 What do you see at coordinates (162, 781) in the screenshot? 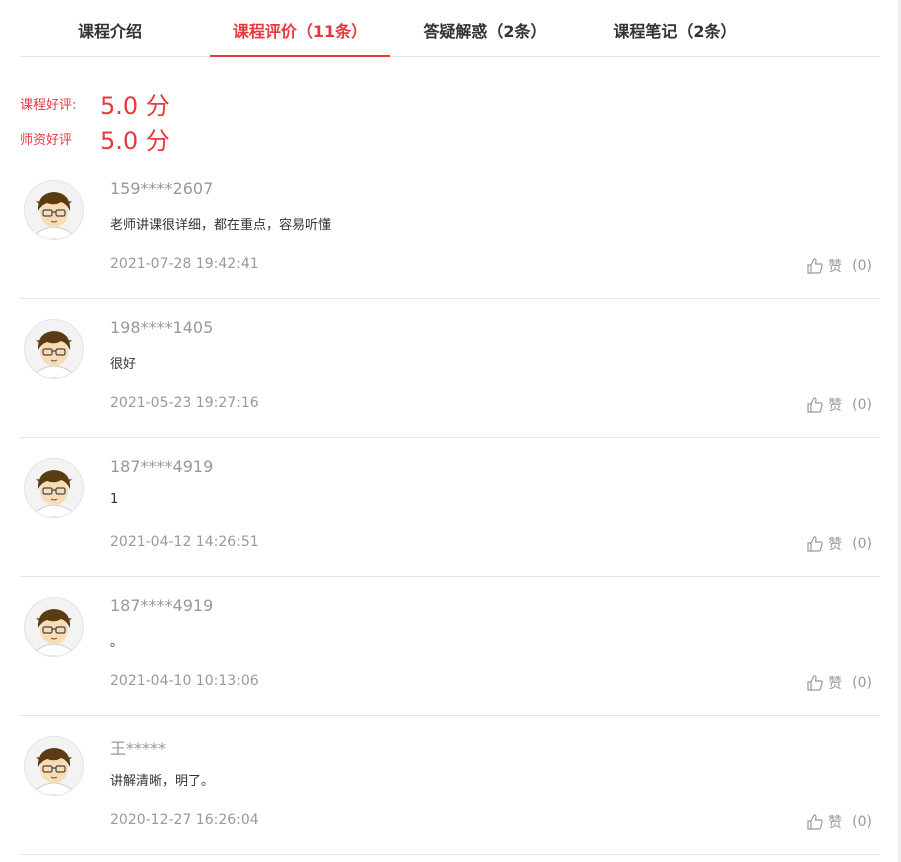
I see `review-content: 讲解清晰，明了。` at bounding box center [162, 781].